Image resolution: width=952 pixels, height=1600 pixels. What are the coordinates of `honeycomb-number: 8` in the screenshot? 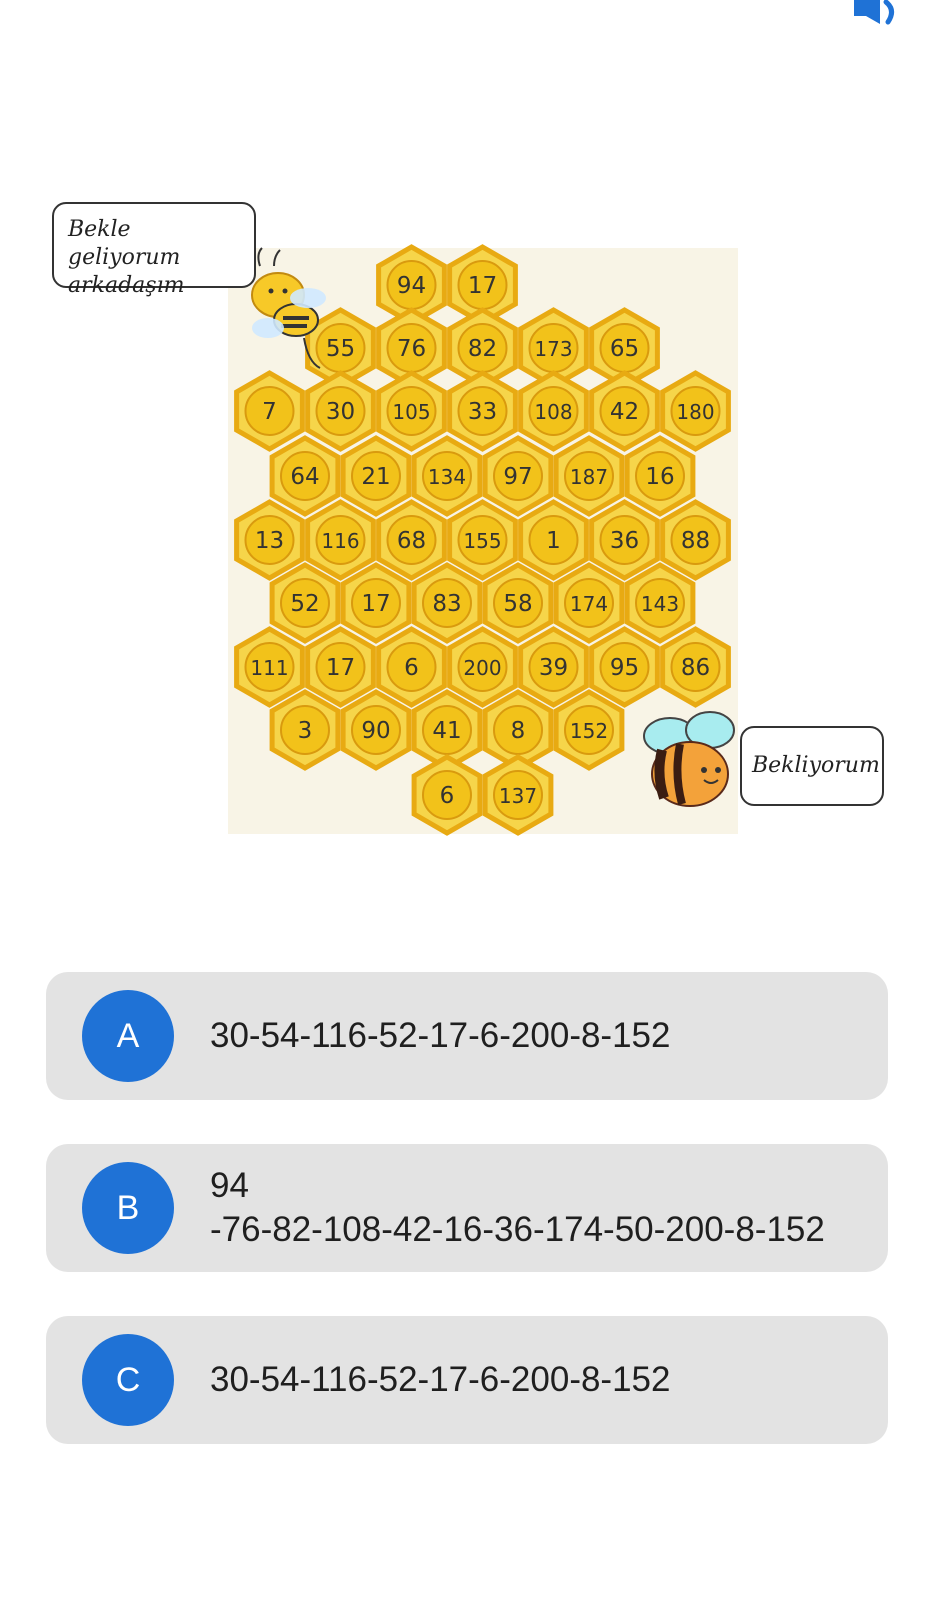 It's located at (518, 731).